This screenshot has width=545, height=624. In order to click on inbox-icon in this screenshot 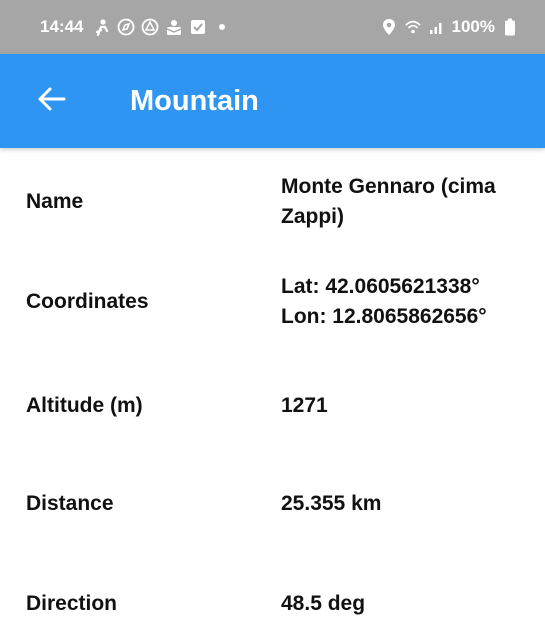, I will do `click(174, 27)`.